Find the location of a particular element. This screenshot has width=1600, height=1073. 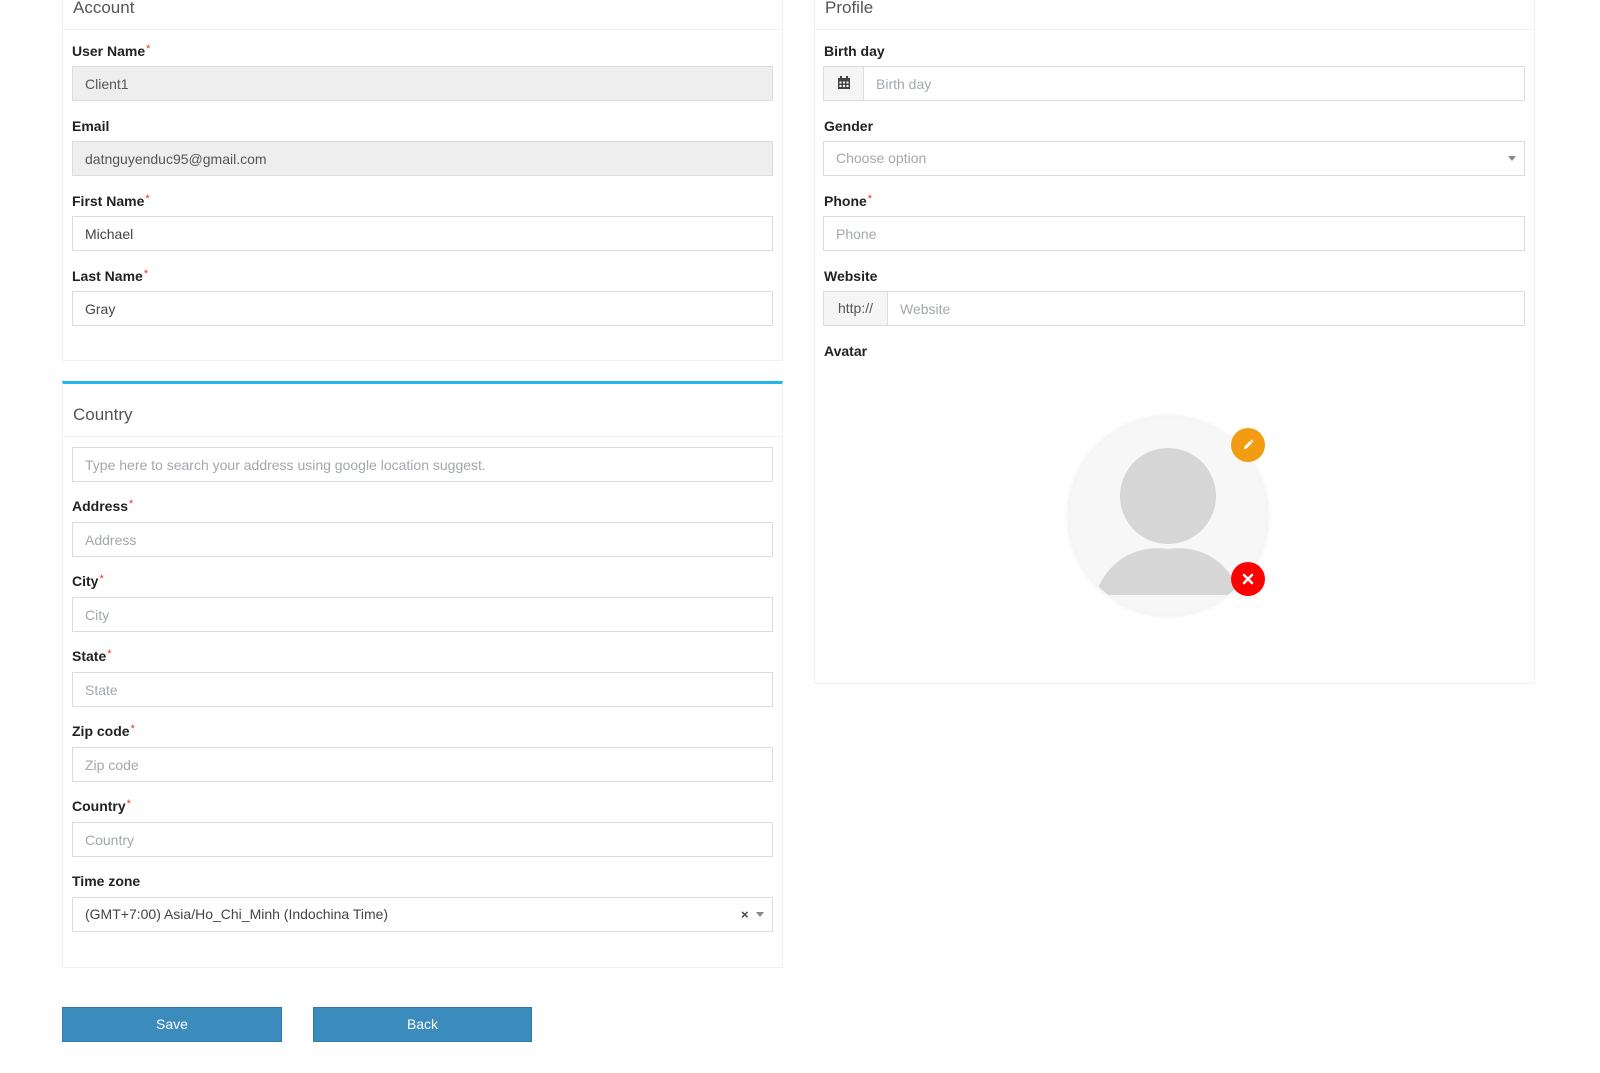

address-label: Address* is located at coordinates (103, 506).